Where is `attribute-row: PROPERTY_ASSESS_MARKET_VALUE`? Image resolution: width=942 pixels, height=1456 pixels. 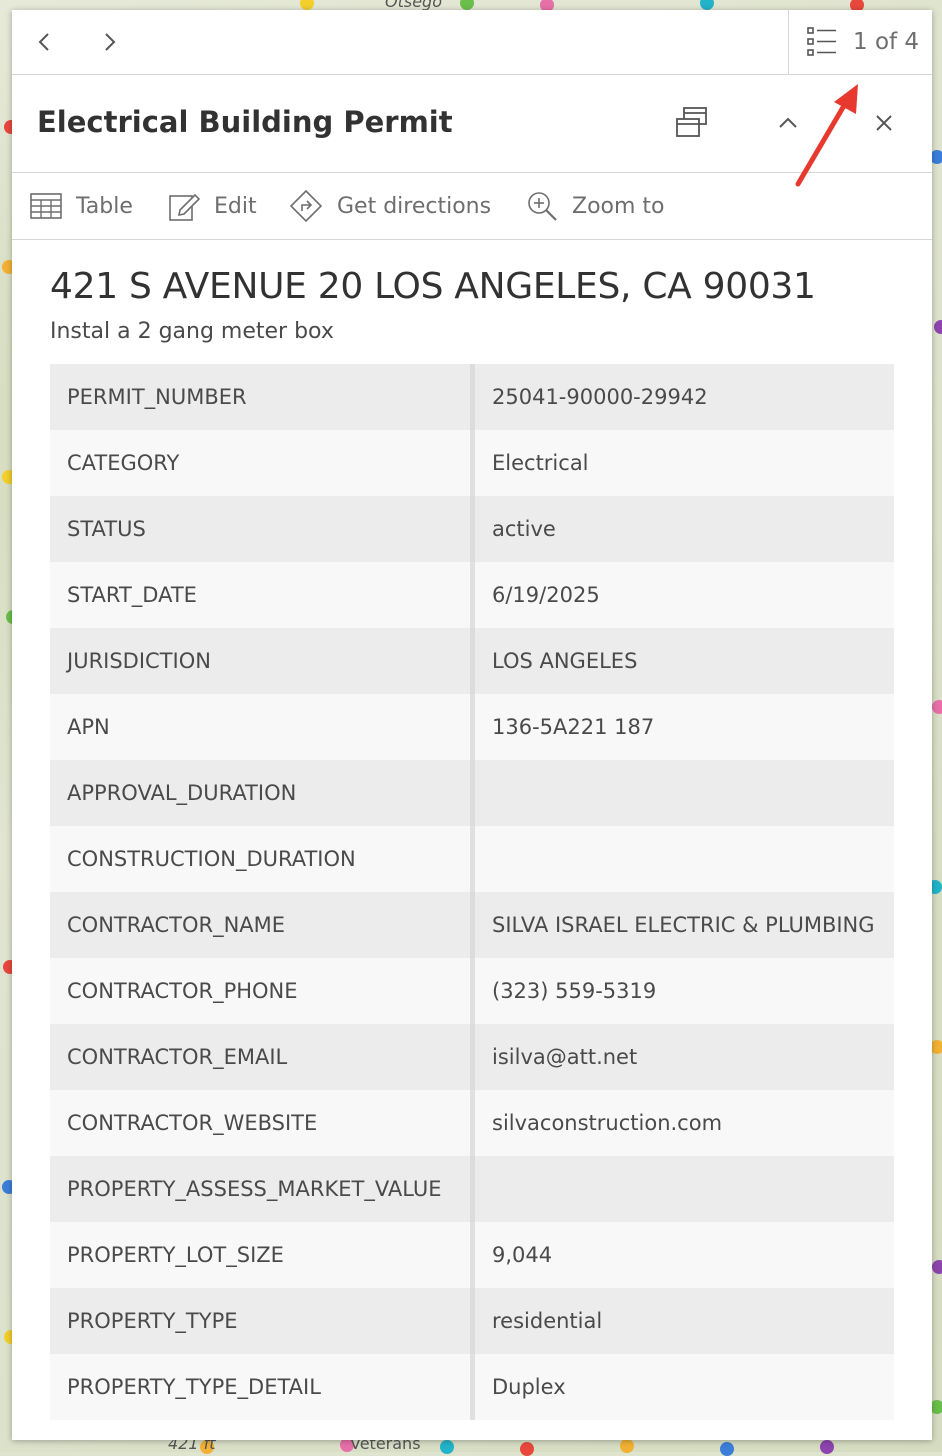 attribute-row: PROPERTY_ASSESS_MARKET_VALUE is located at coordinates (472, 1189).